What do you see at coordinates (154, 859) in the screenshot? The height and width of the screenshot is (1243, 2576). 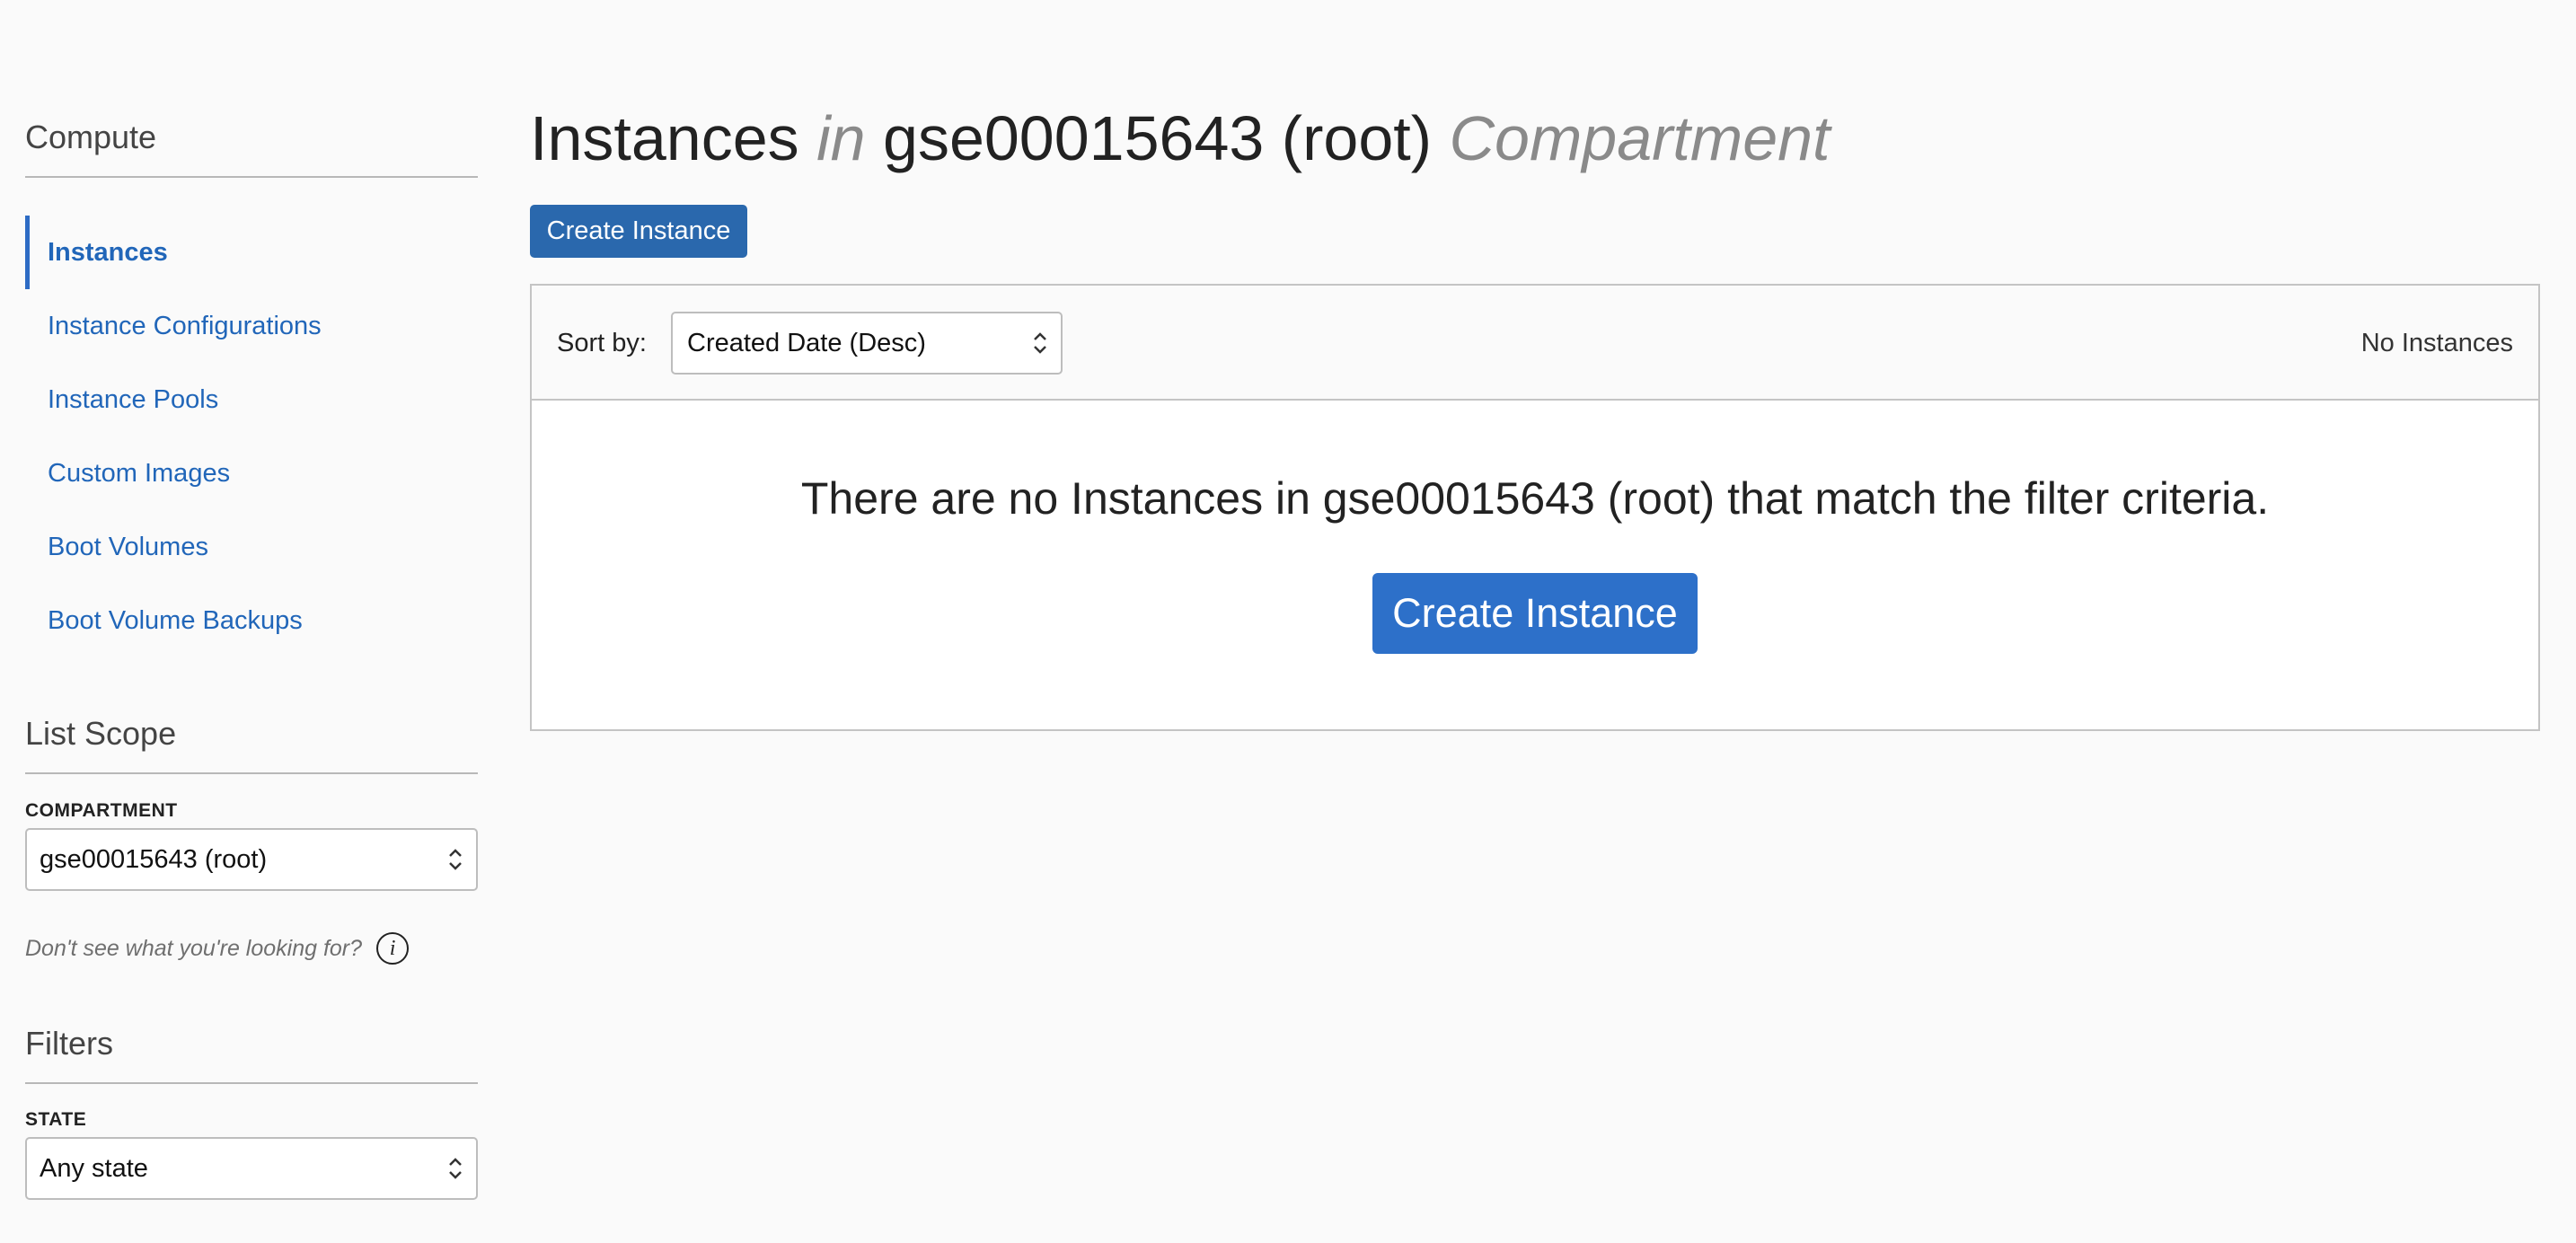 I see `compartment-select-value: gse00015643 (root)` at bounding box center [154, 859].